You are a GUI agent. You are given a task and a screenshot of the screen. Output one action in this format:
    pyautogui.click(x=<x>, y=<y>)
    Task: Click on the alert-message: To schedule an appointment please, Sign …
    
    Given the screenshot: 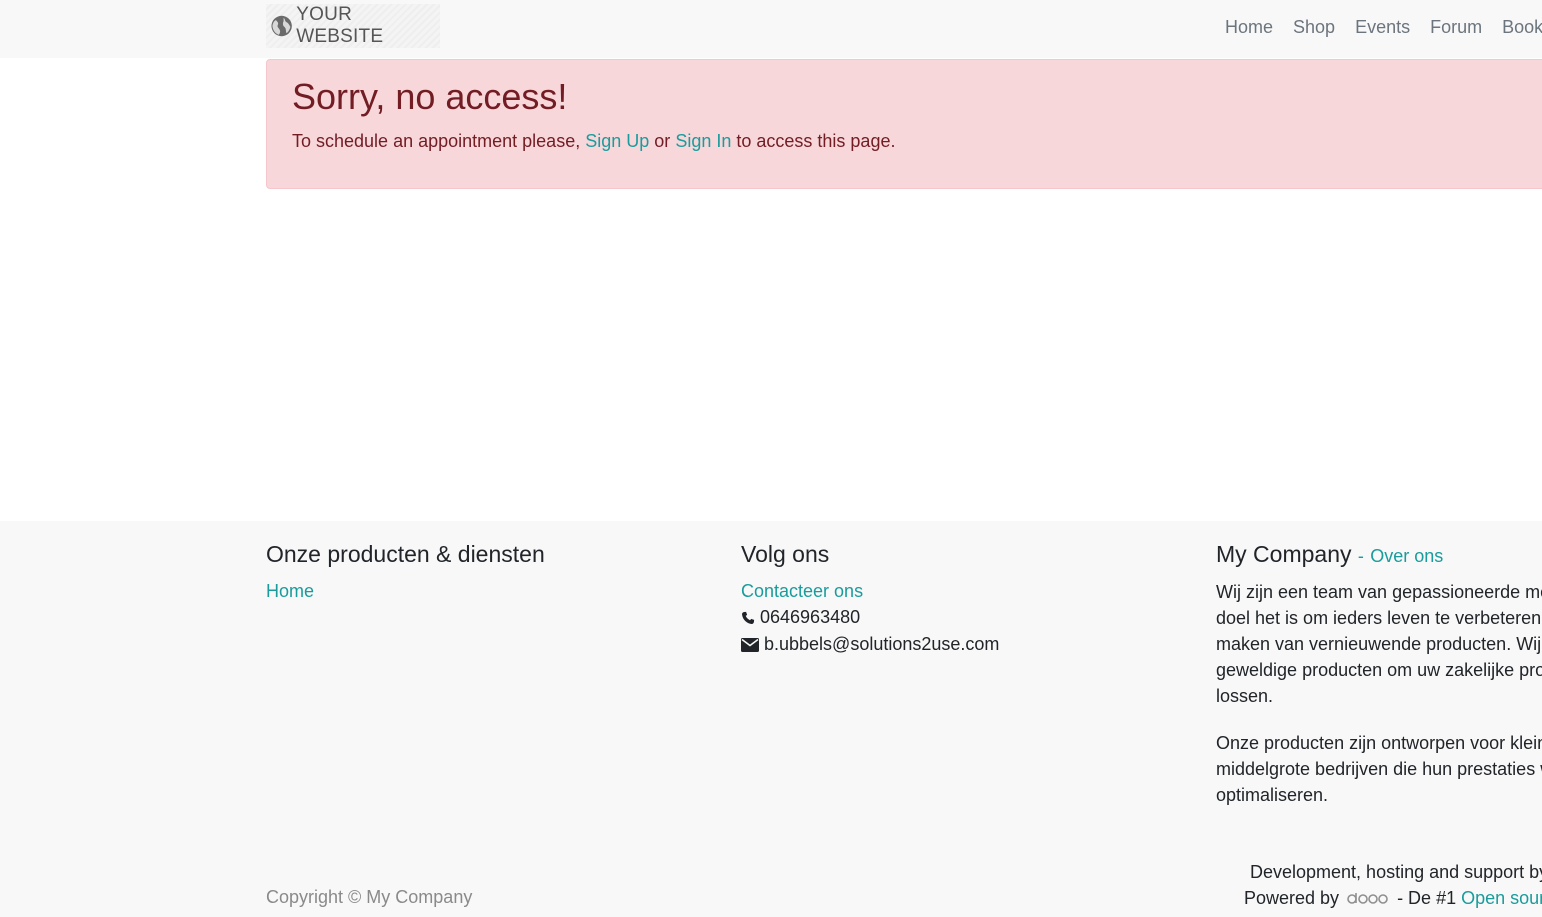 What is the action you would take?
    pyautogui.click(x=593, y=141)
    